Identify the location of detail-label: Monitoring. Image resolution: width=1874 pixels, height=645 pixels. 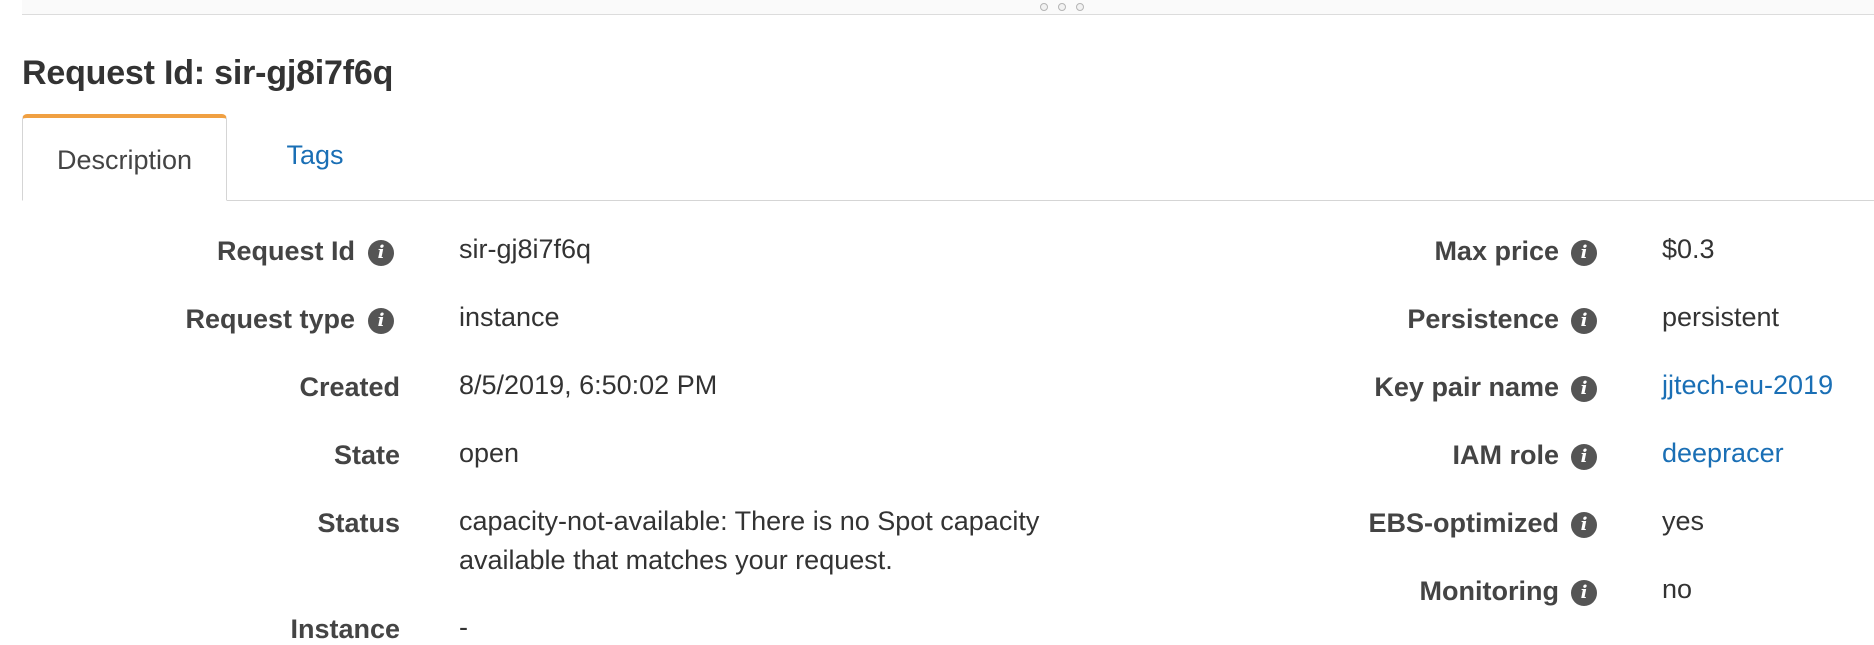
(1489, 591).